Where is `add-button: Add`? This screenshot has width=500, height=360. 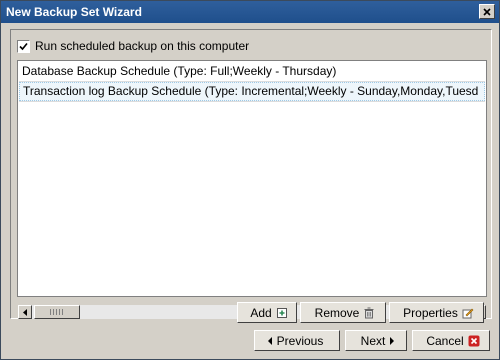 add-button: Add is located at coordinates (267, 312).